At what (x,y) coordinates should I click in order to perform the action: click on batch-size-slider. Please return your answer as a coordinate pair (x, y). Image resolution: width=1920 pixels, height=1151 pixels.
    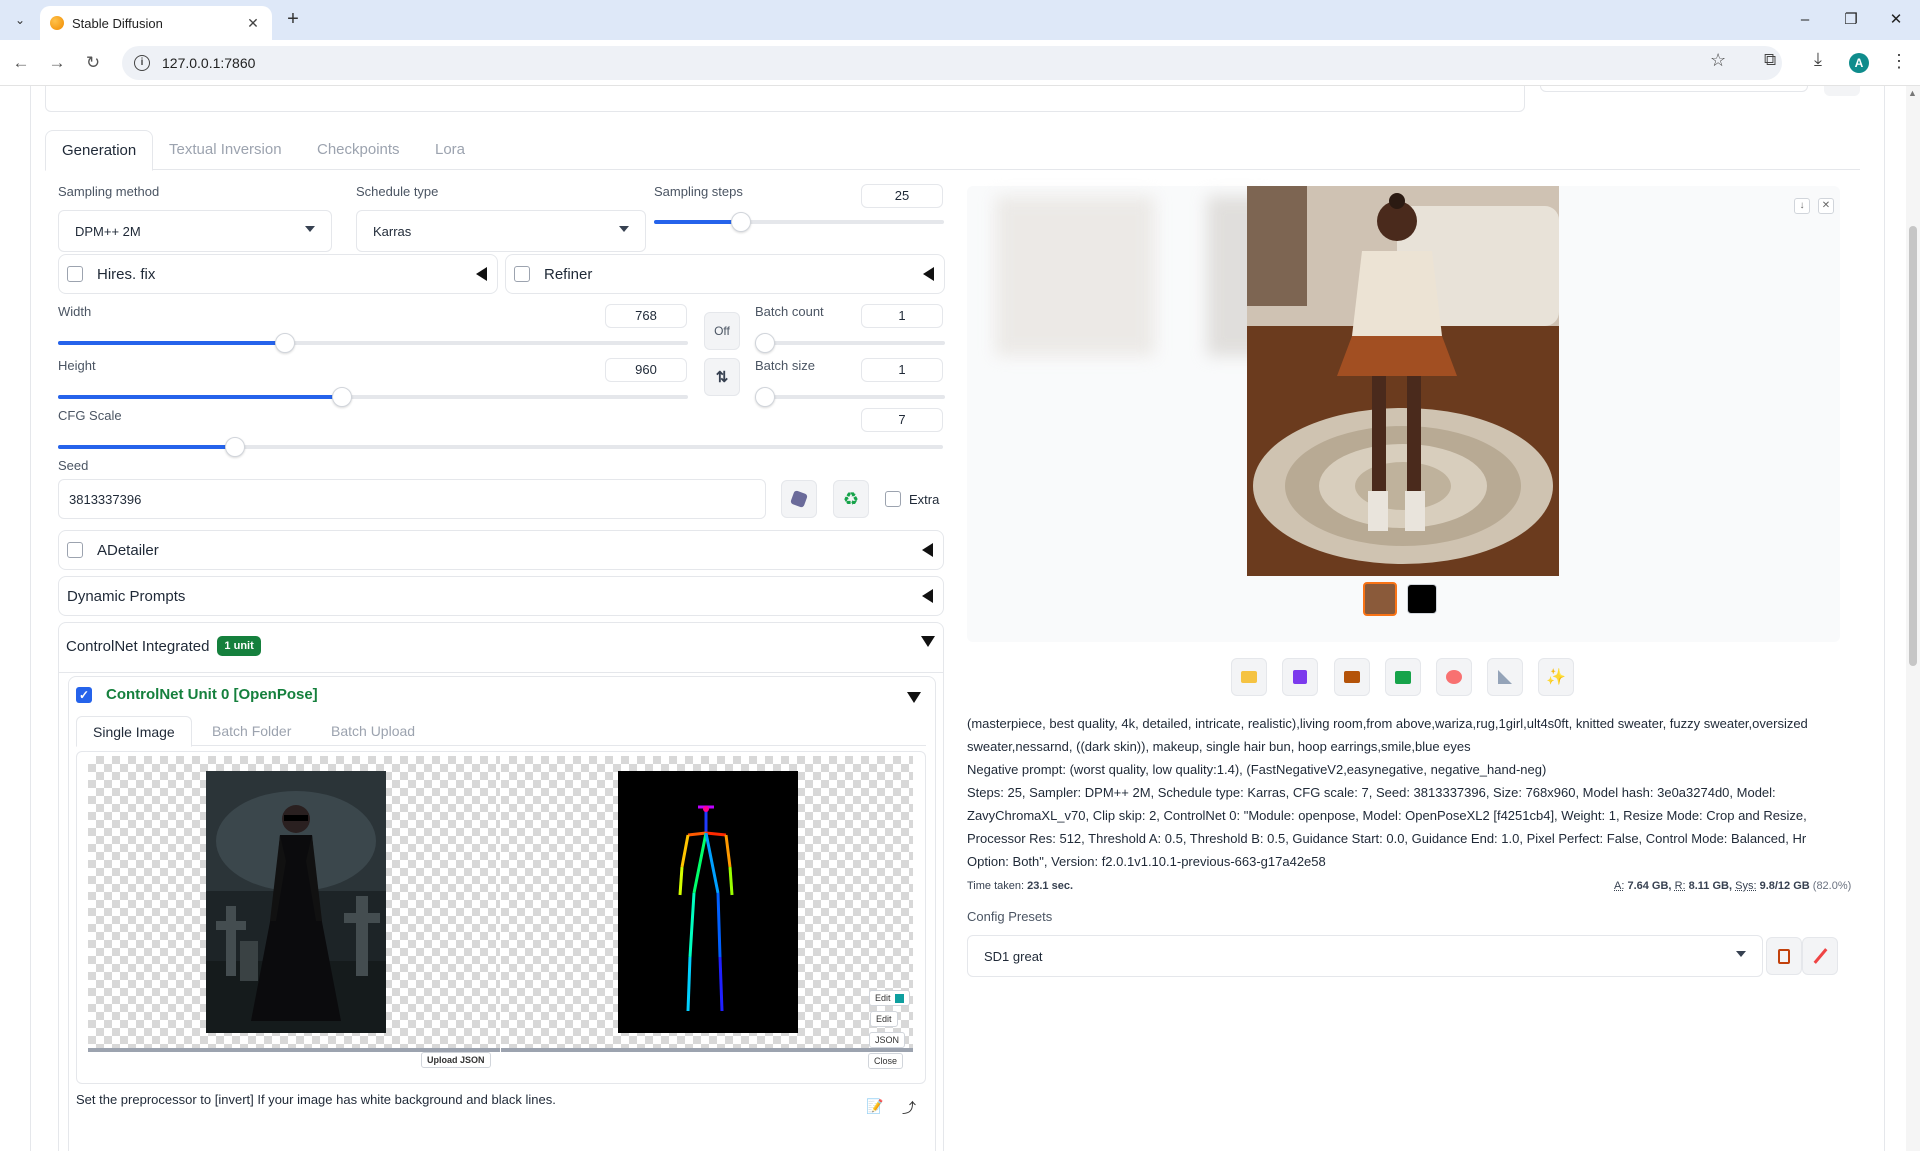
    Looking at the image, I should click on (850, 397).